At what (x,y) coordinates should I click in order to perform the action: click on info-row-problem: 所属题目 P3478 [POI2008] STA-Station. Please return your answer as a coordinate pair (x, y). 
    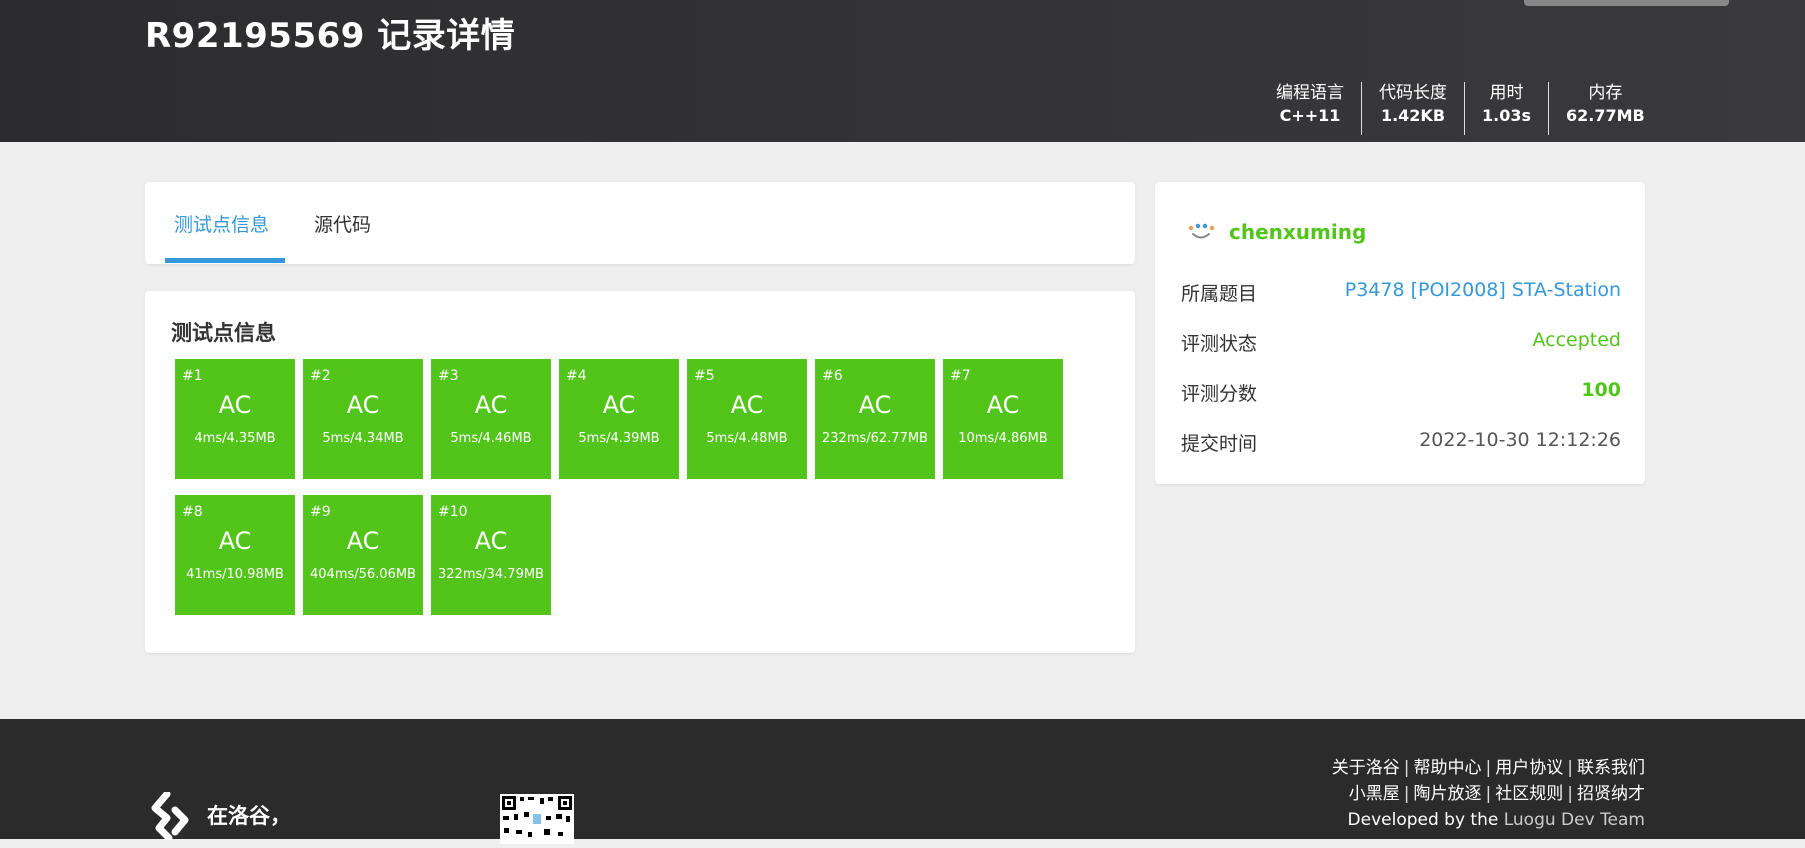
    Looking at the image, I should click on (1401, 292).